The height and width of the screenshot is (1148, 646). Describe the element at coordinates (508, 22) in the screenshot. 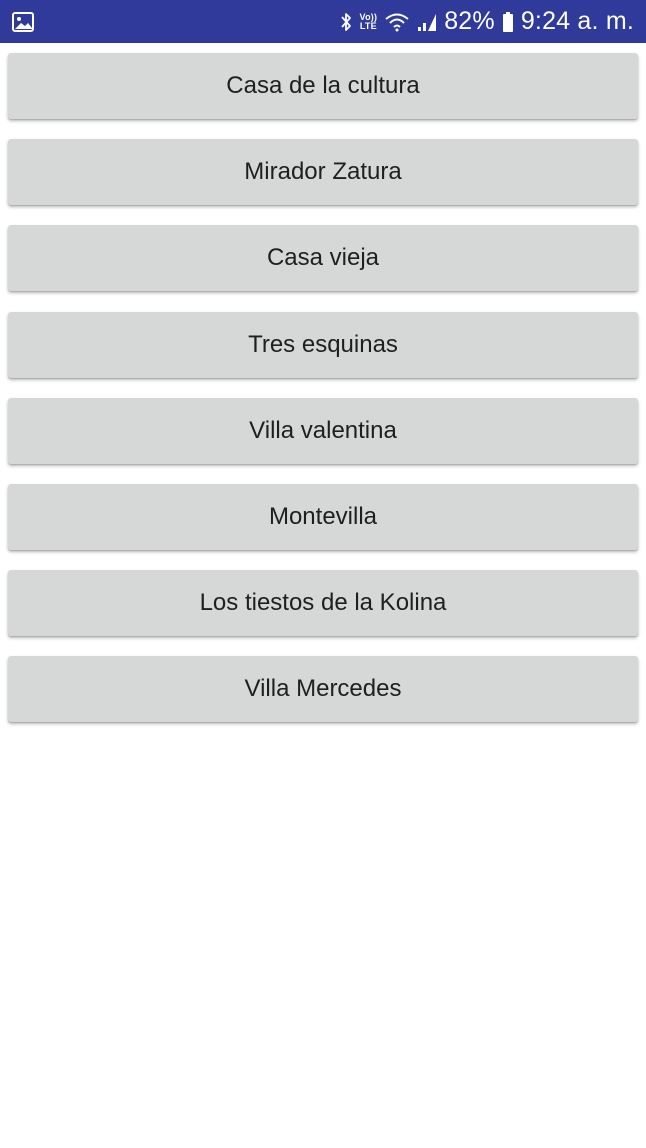

I see `battery-icon` at that location.